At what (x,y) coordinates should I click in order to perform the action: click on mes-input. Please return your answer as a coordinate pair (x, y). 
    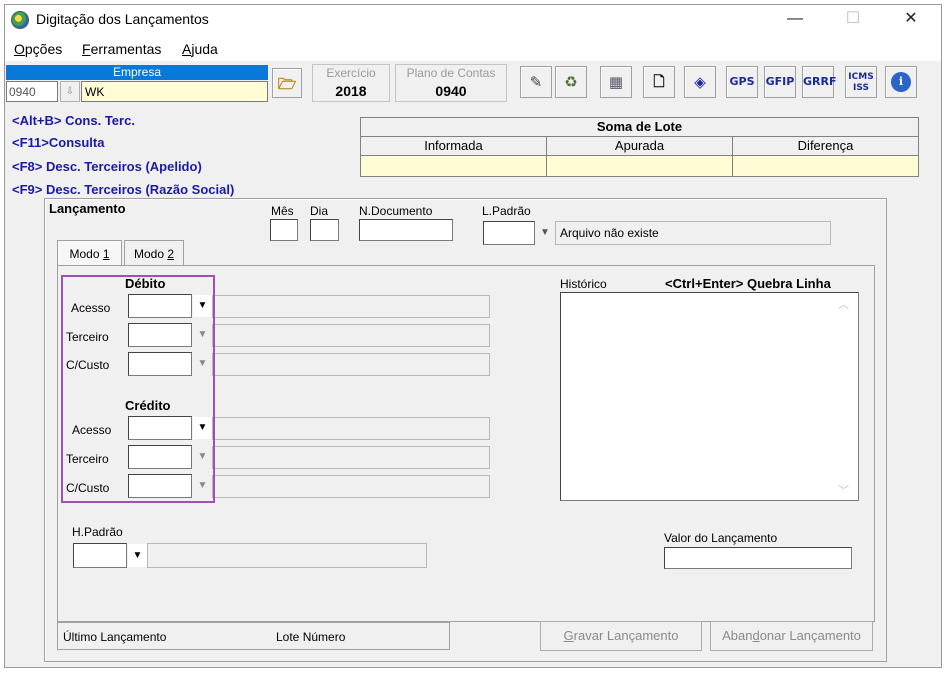
    Looking at the image, I should click on (284, 230).